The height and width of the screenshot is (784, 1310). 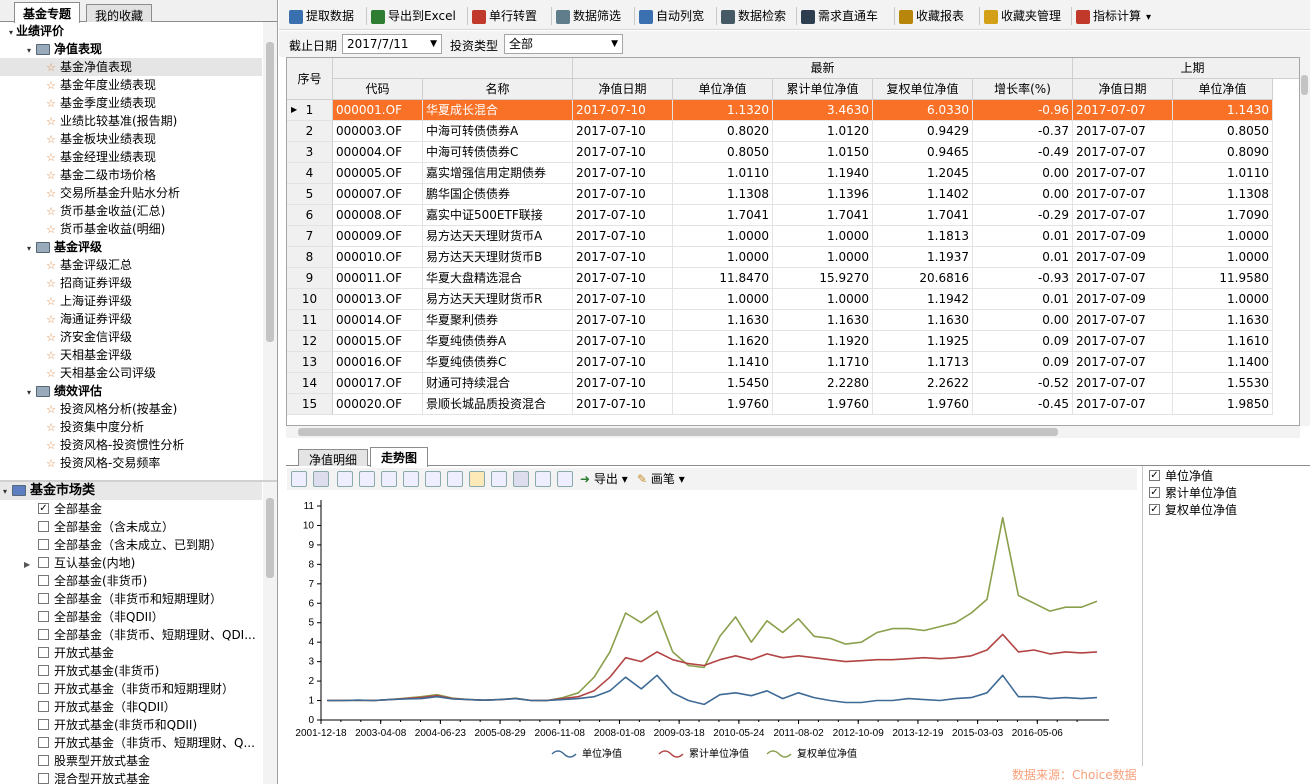 I want to click on grid-cell: 1.1430, so click(x=1223, y=110).